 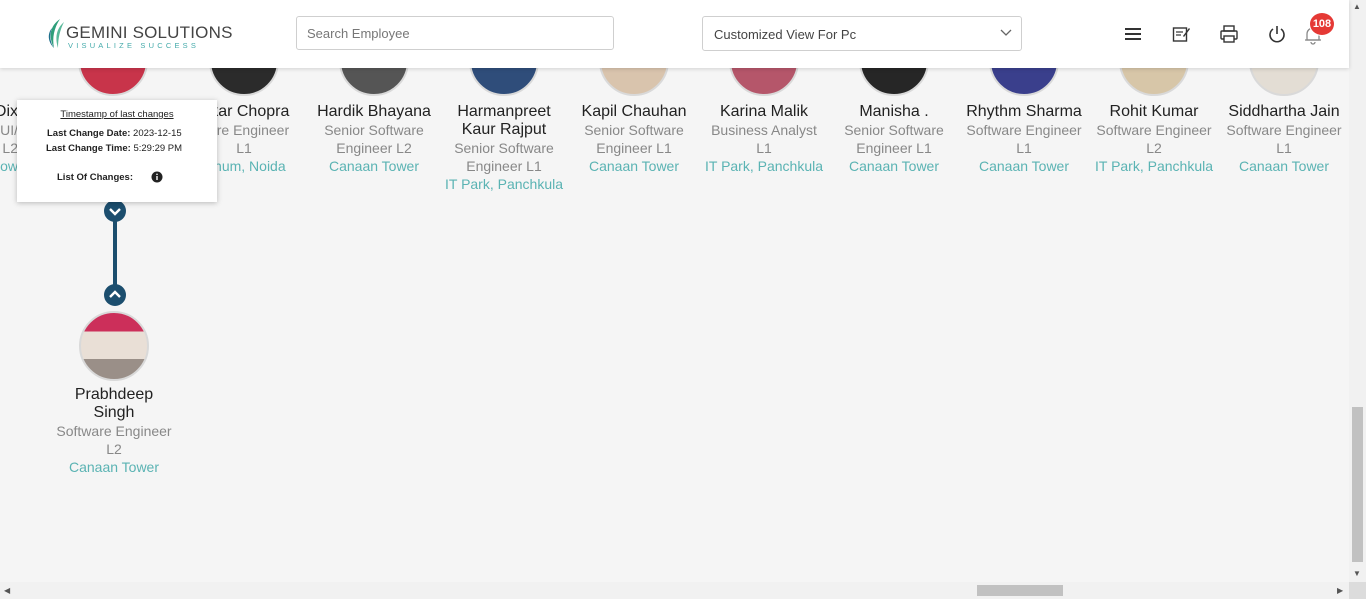 What do you see at coordinates (1340, 590) in the screenshot?
I see `scroll-right-arrow-icon: ▶` at bounding box center [1340, 590].